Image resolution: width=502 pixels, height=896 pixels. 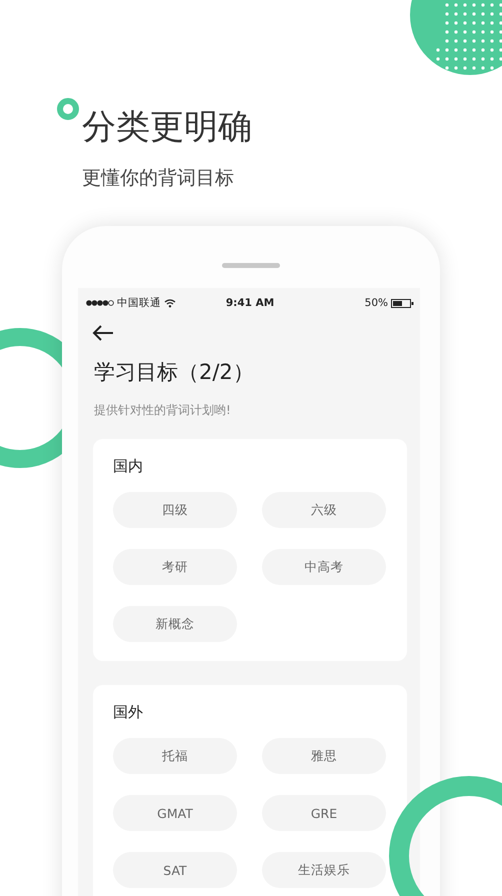 I want to click on clock: 9:41 AM, so click(x=250, y=303).